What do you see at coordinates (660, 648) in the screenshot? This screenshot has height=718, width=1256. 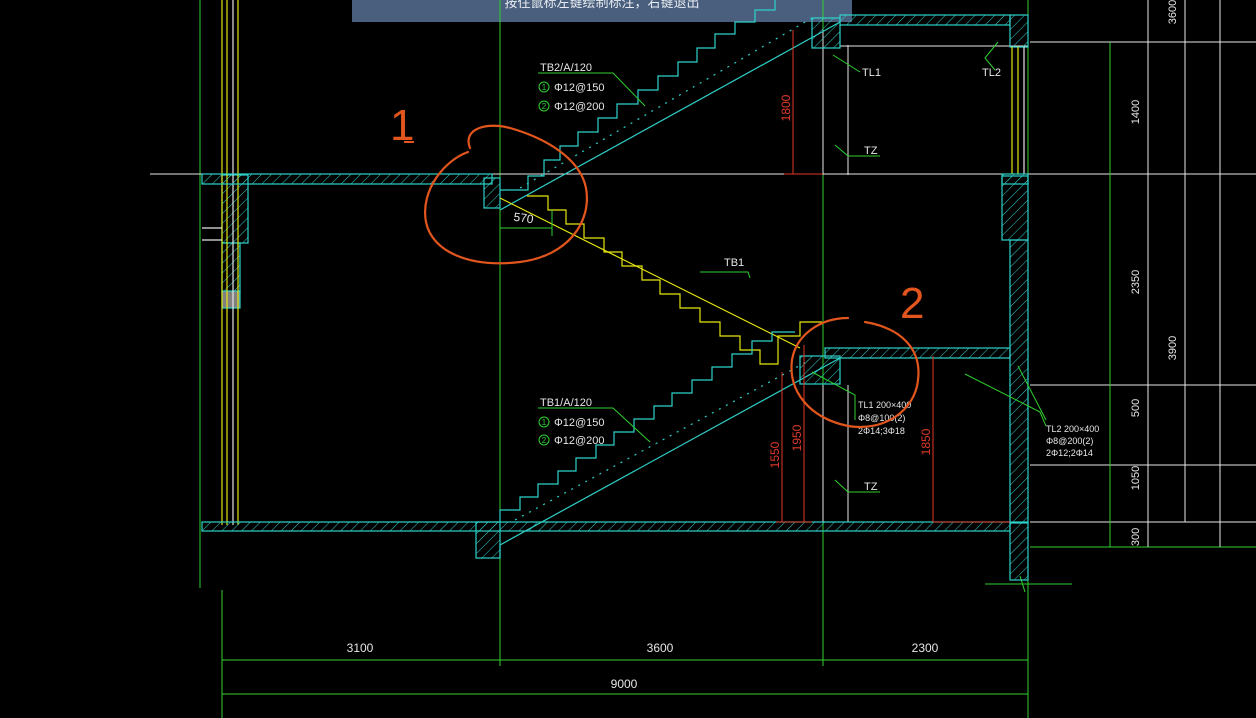 I see `dim-span-middle: 3600` at bounding box center [660, 648].